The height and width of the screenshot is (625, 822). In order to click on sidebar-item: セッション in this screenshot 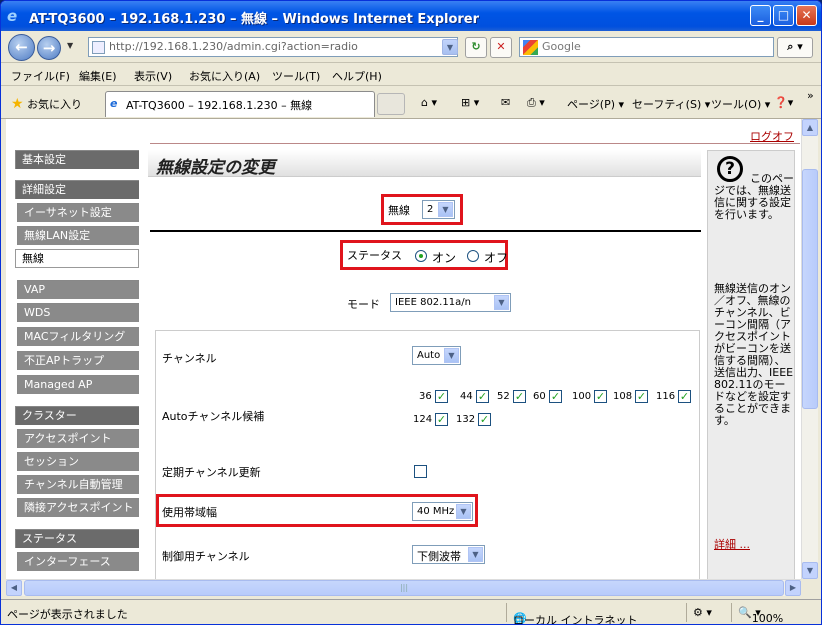, I will do `click(78, 461)`.